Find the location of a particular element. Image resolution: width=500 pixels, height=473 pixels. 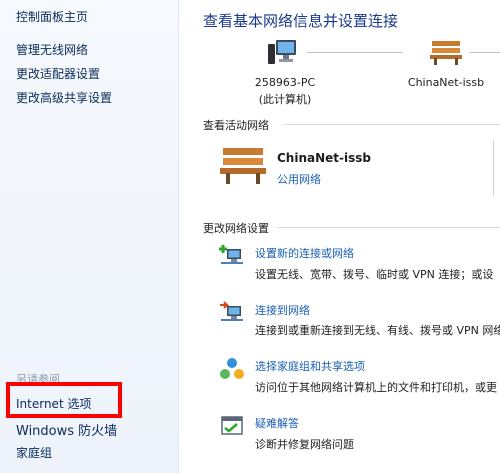

page-title: 查看基本网络信息并设置连接 is located at coordinates (301, 21).